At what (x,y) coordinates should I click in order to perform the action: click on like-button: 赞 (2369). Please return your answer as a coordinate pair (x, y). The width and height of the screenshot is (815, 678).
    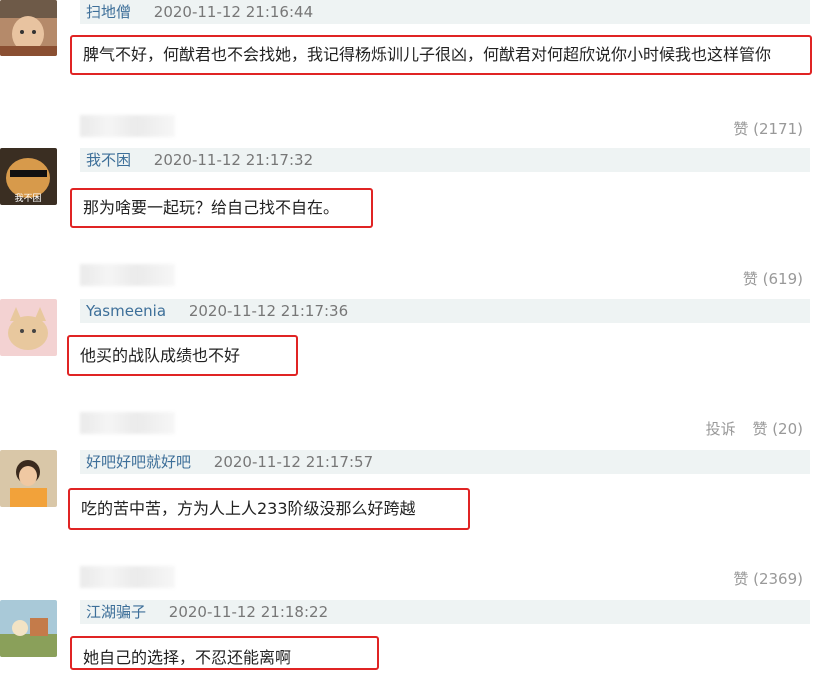
    Looking at the image, I should click on (768, 579).